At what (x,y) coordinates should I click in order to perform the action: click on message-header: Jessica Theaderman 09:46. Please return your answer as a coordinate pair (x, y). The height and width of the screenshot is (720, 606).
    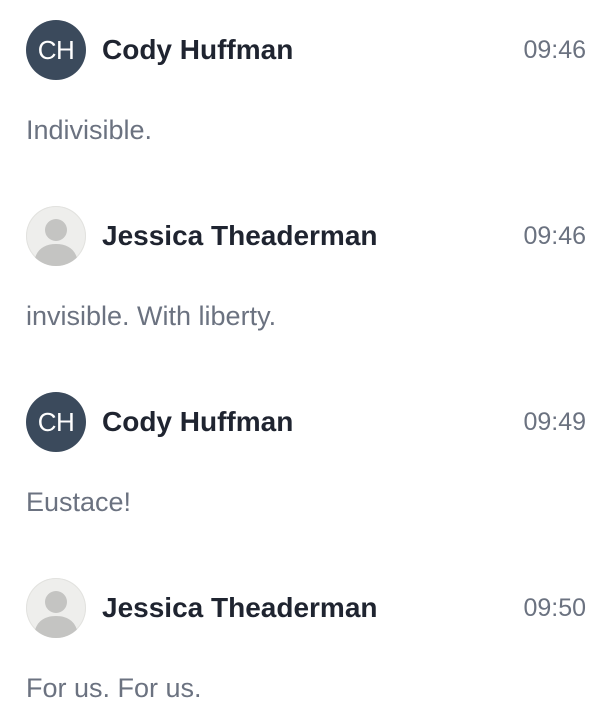
    Looking at the image, I should click on (306, 236).